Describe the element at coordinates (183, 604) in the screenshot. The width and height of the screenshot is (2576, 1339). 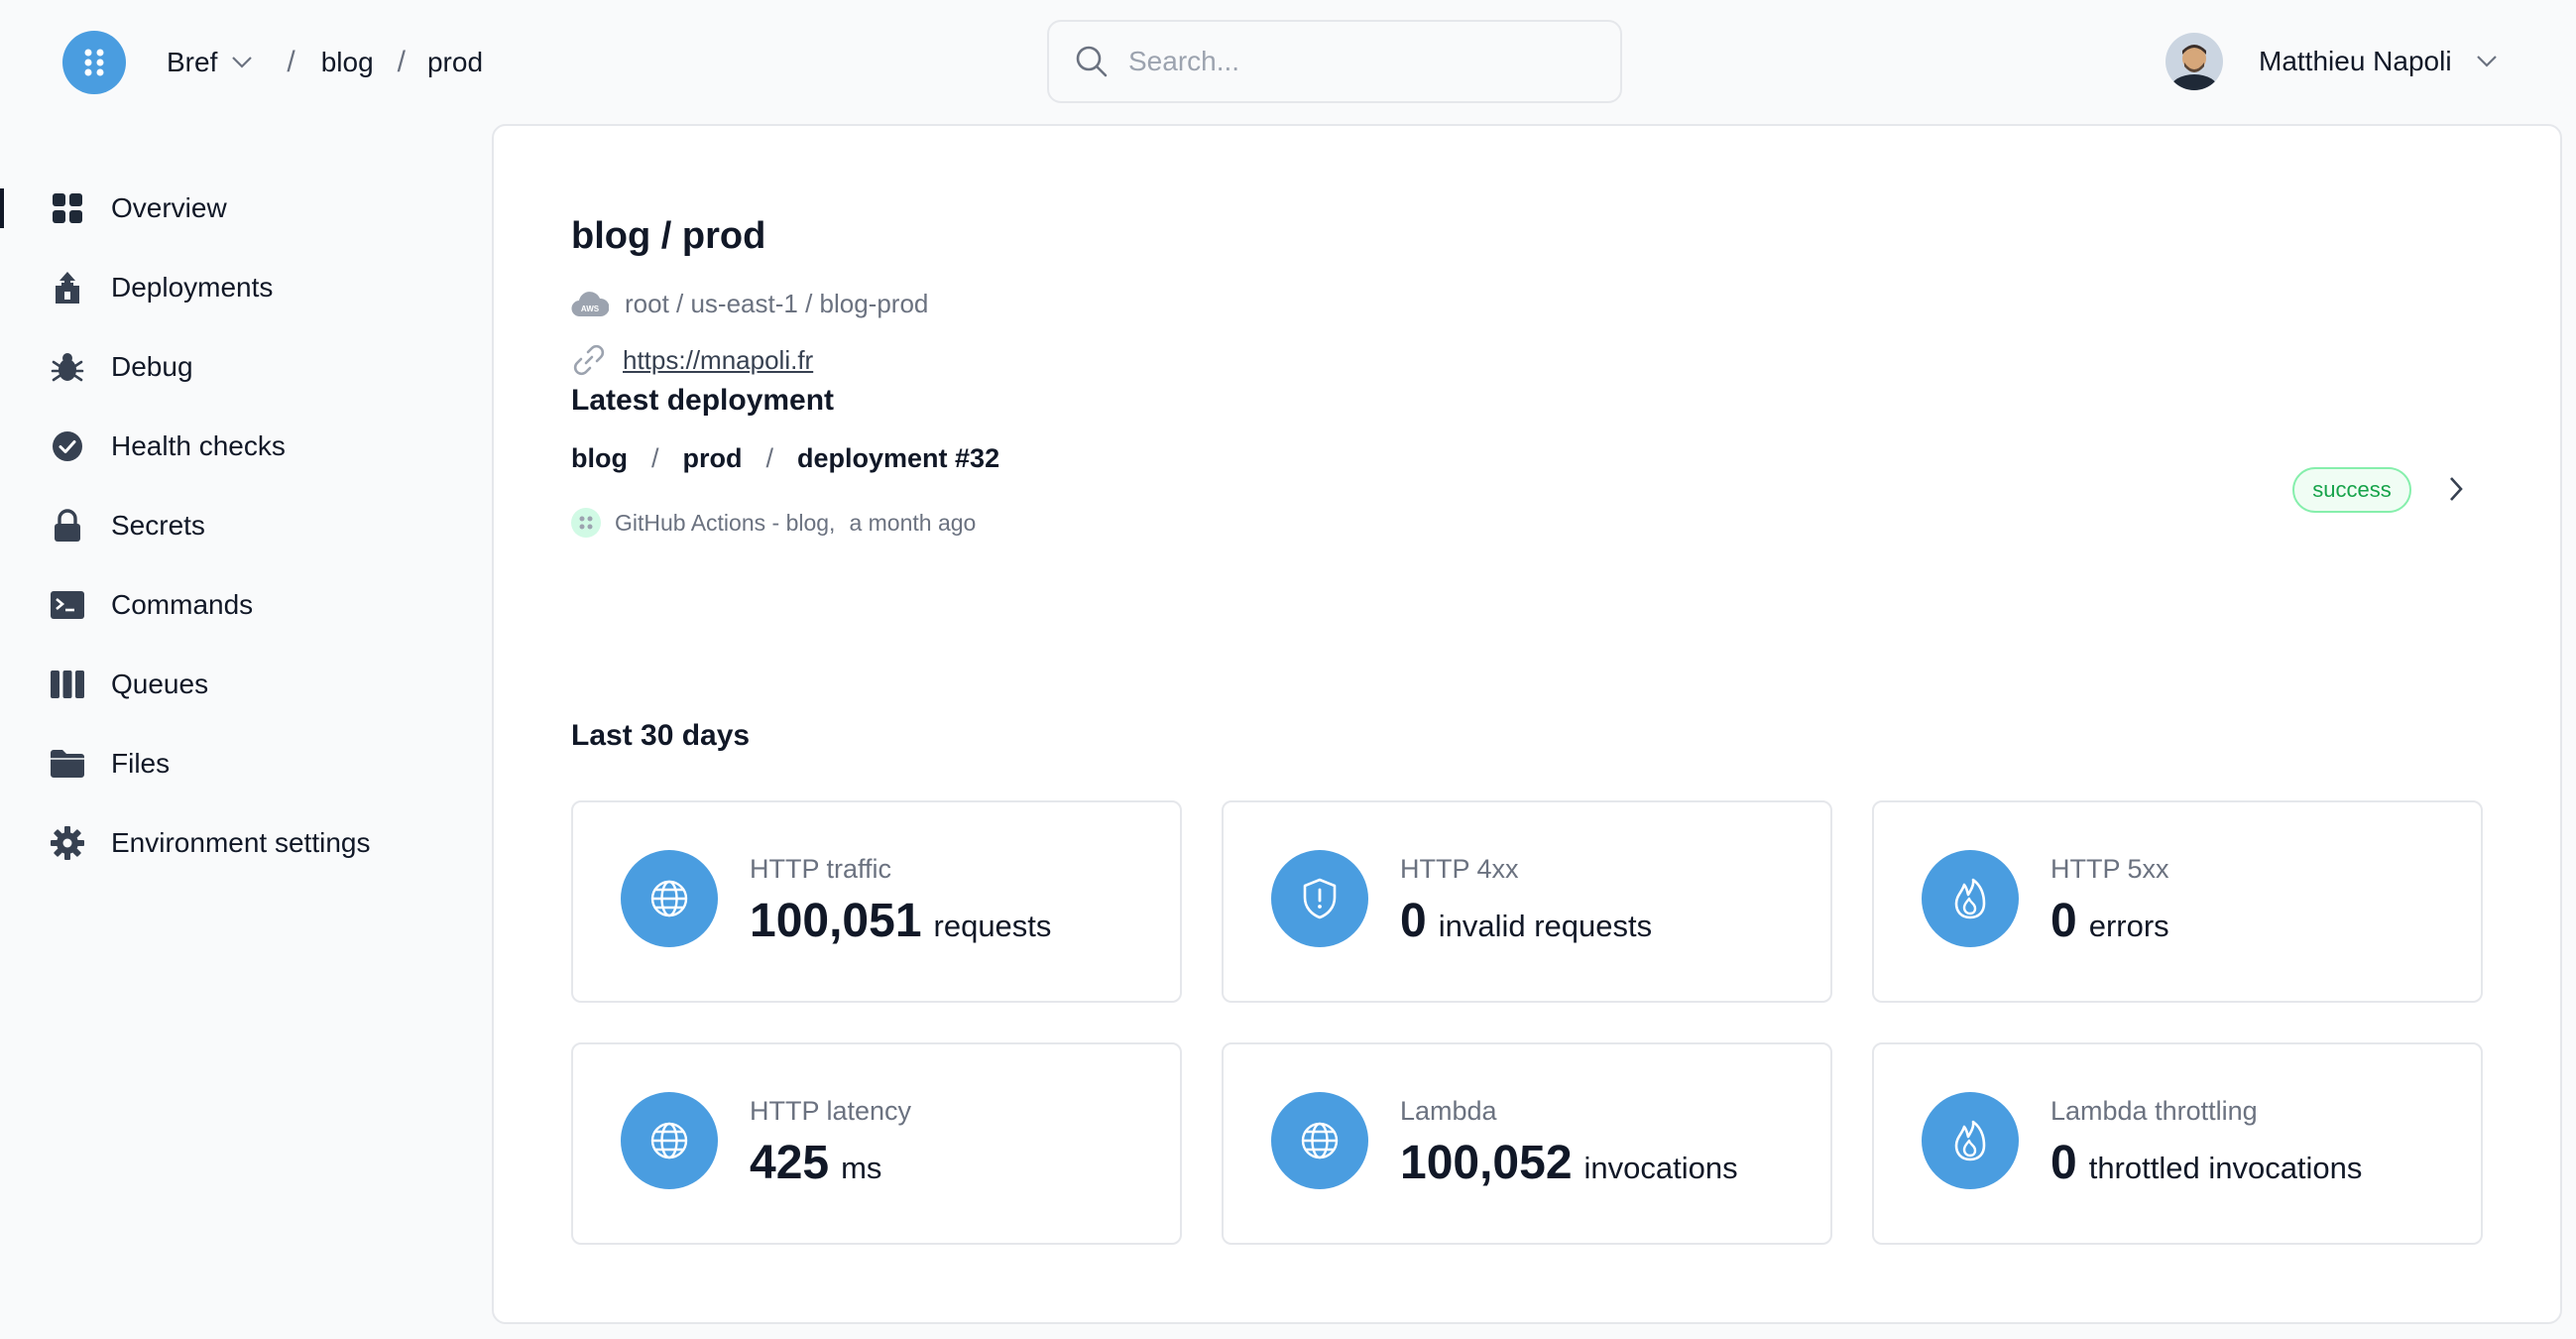
I see `sidebar-item-label: Commands` at that location.